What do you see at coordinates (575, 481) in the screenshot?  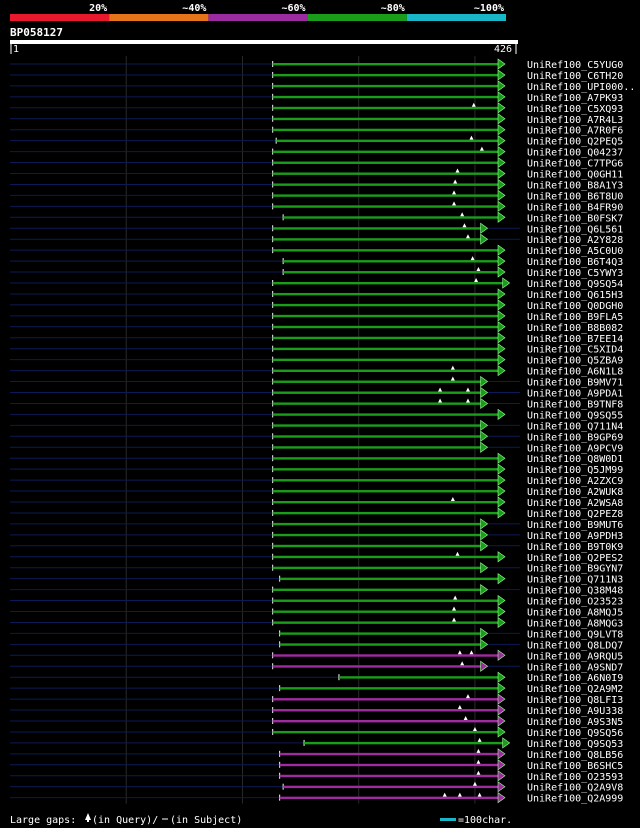 I see `hit-label: UniRef100_A2ZXC9` at bounding box center [575, 481].